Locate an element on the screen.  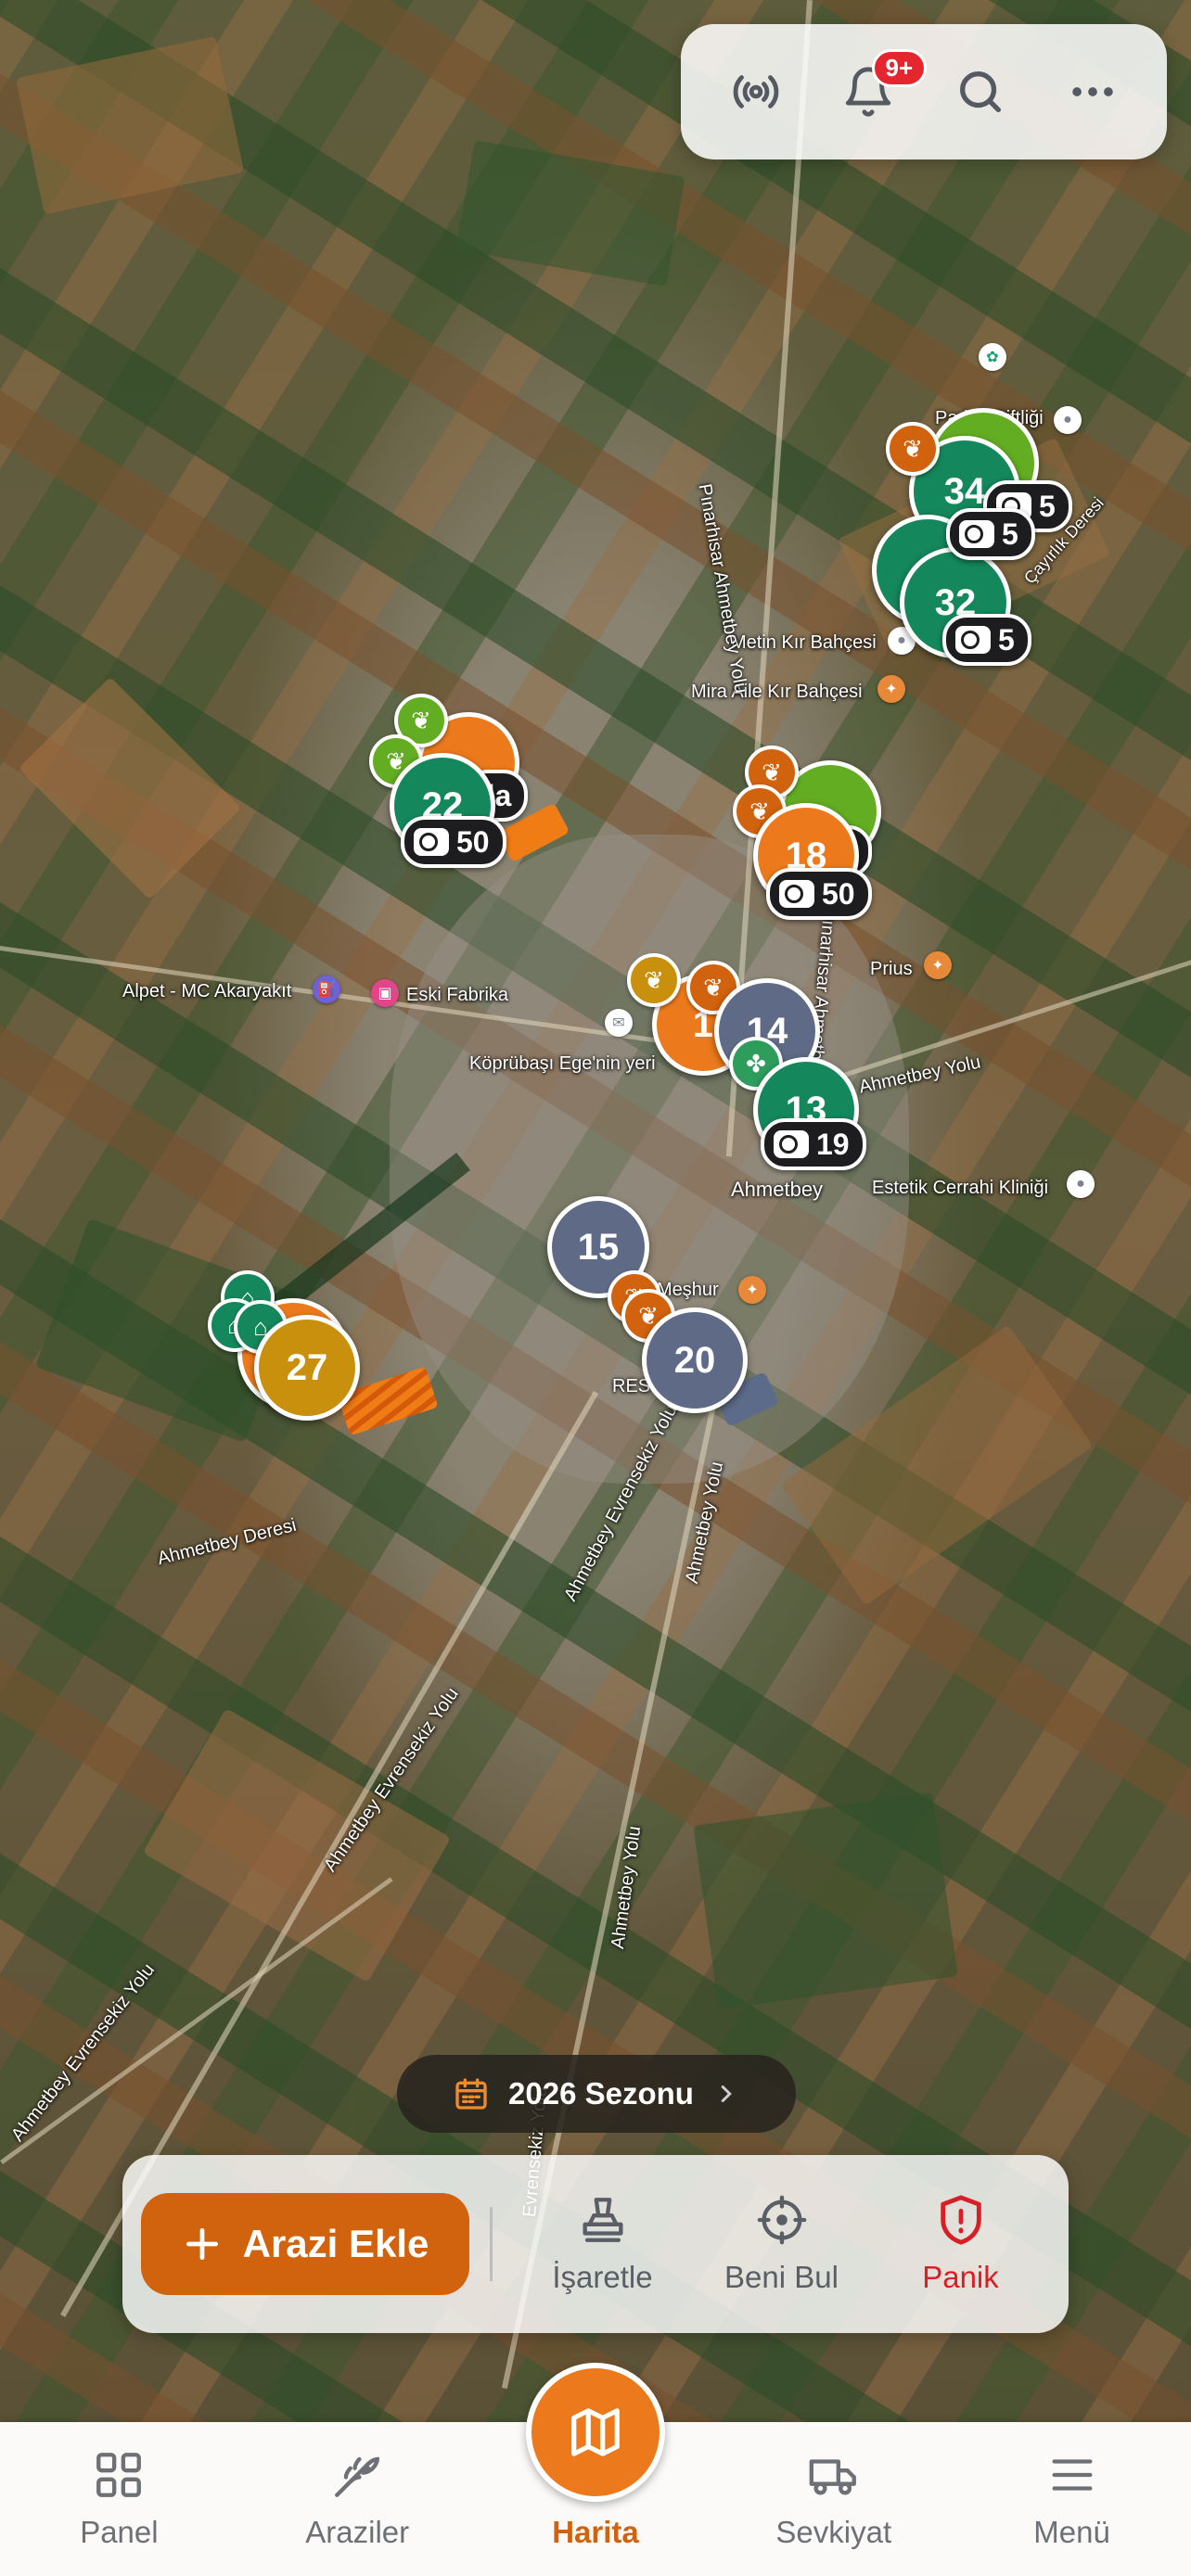
mark-label: İşaretle is located at coordinates (602, 2277).